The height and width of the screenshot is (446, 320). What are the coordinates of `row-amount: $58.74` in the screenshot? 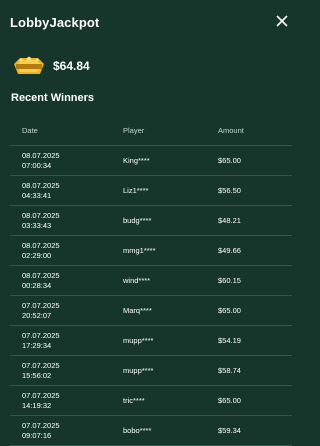 It's located at (229, 370).